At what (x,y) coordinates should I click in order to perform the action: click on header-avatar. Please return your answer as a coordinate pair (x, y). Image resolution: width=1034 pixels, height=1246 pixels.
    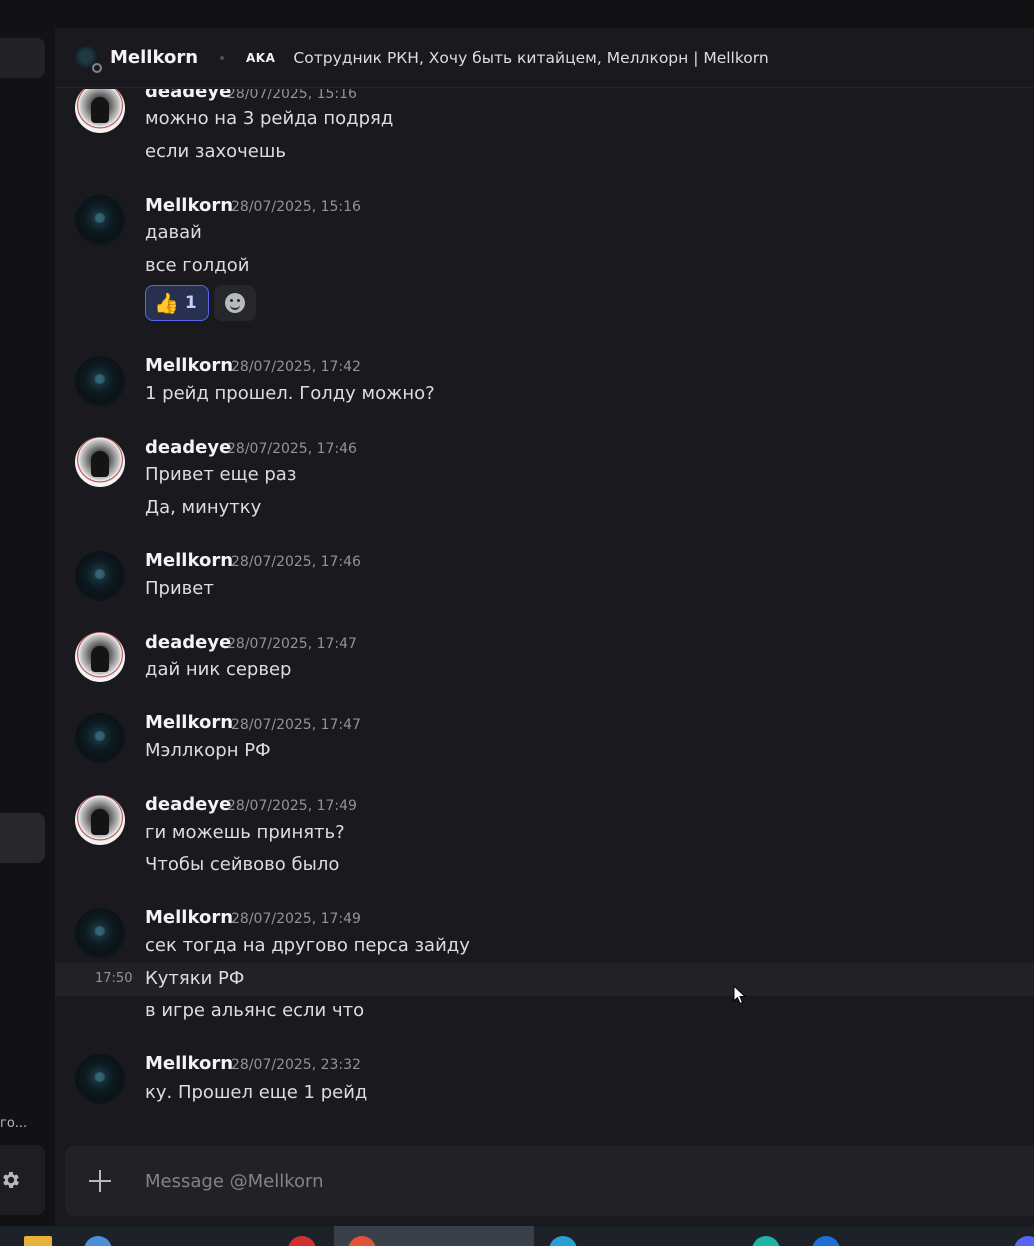
    Looking at the image, I should click on (88, 59).